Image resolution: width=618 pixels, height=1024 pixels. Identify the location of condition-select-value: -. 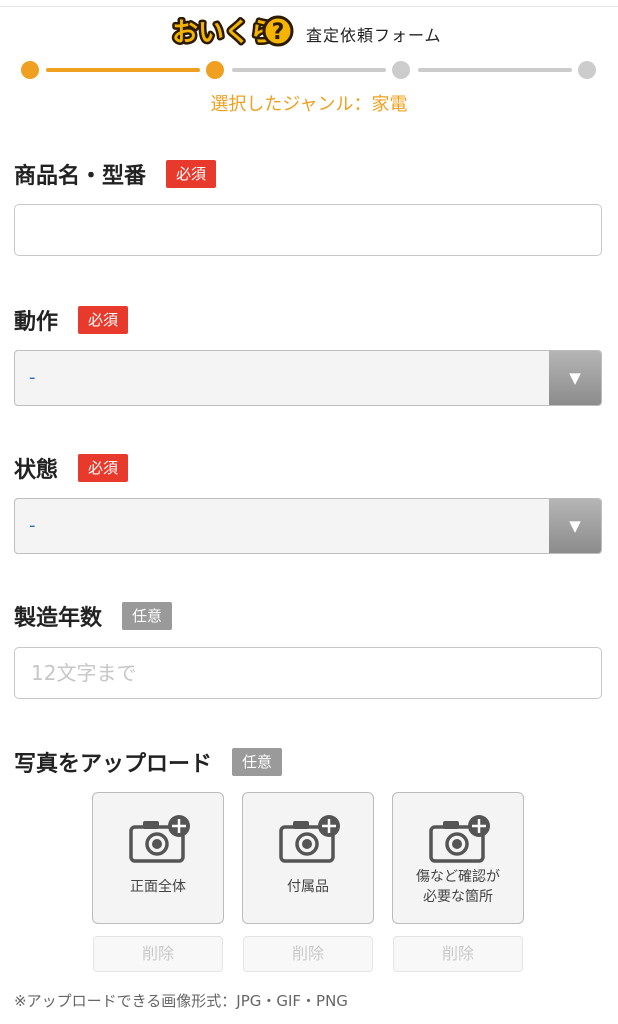
(32, 525).